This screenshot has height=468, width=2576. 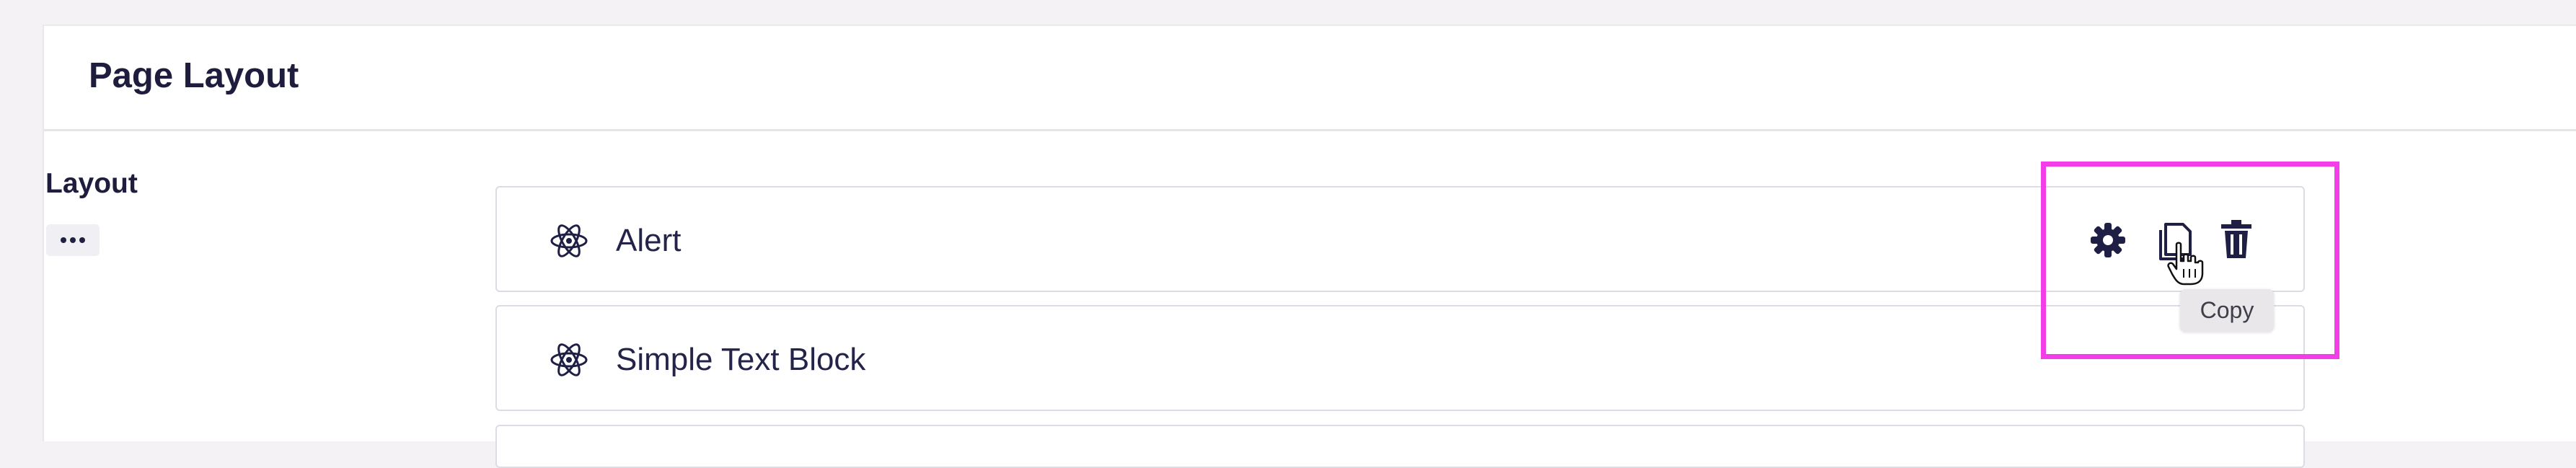 I want to click on gear-icon, so click(x=2108, y=240).